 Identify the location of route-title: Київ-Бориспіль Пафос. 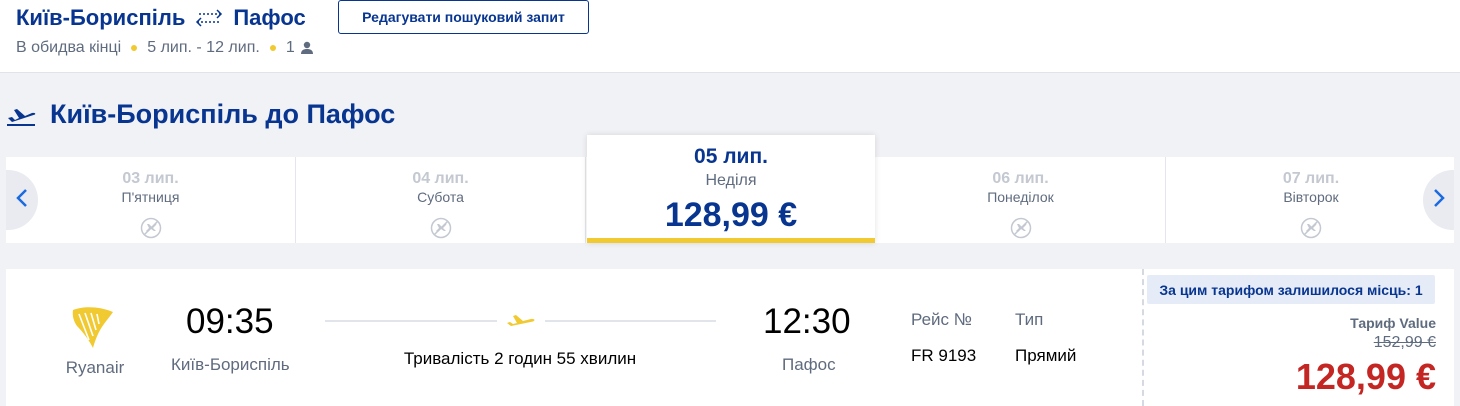
(161, 18).